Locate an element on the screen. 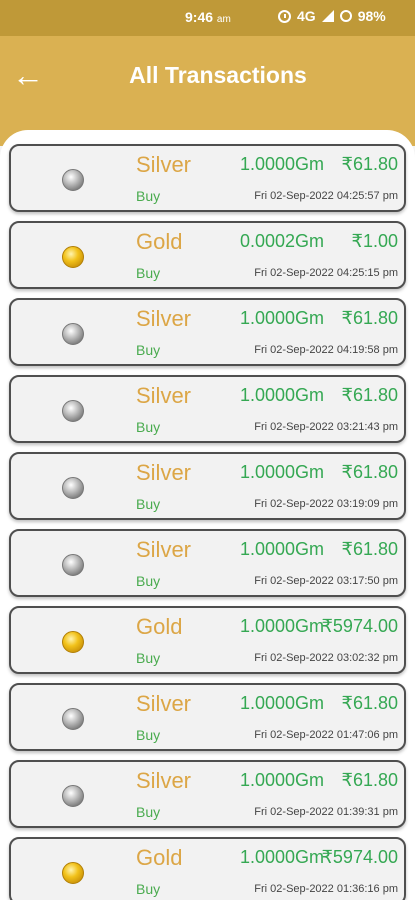  transaction-price: ₹1.00 is located at coordinates (375, 241).